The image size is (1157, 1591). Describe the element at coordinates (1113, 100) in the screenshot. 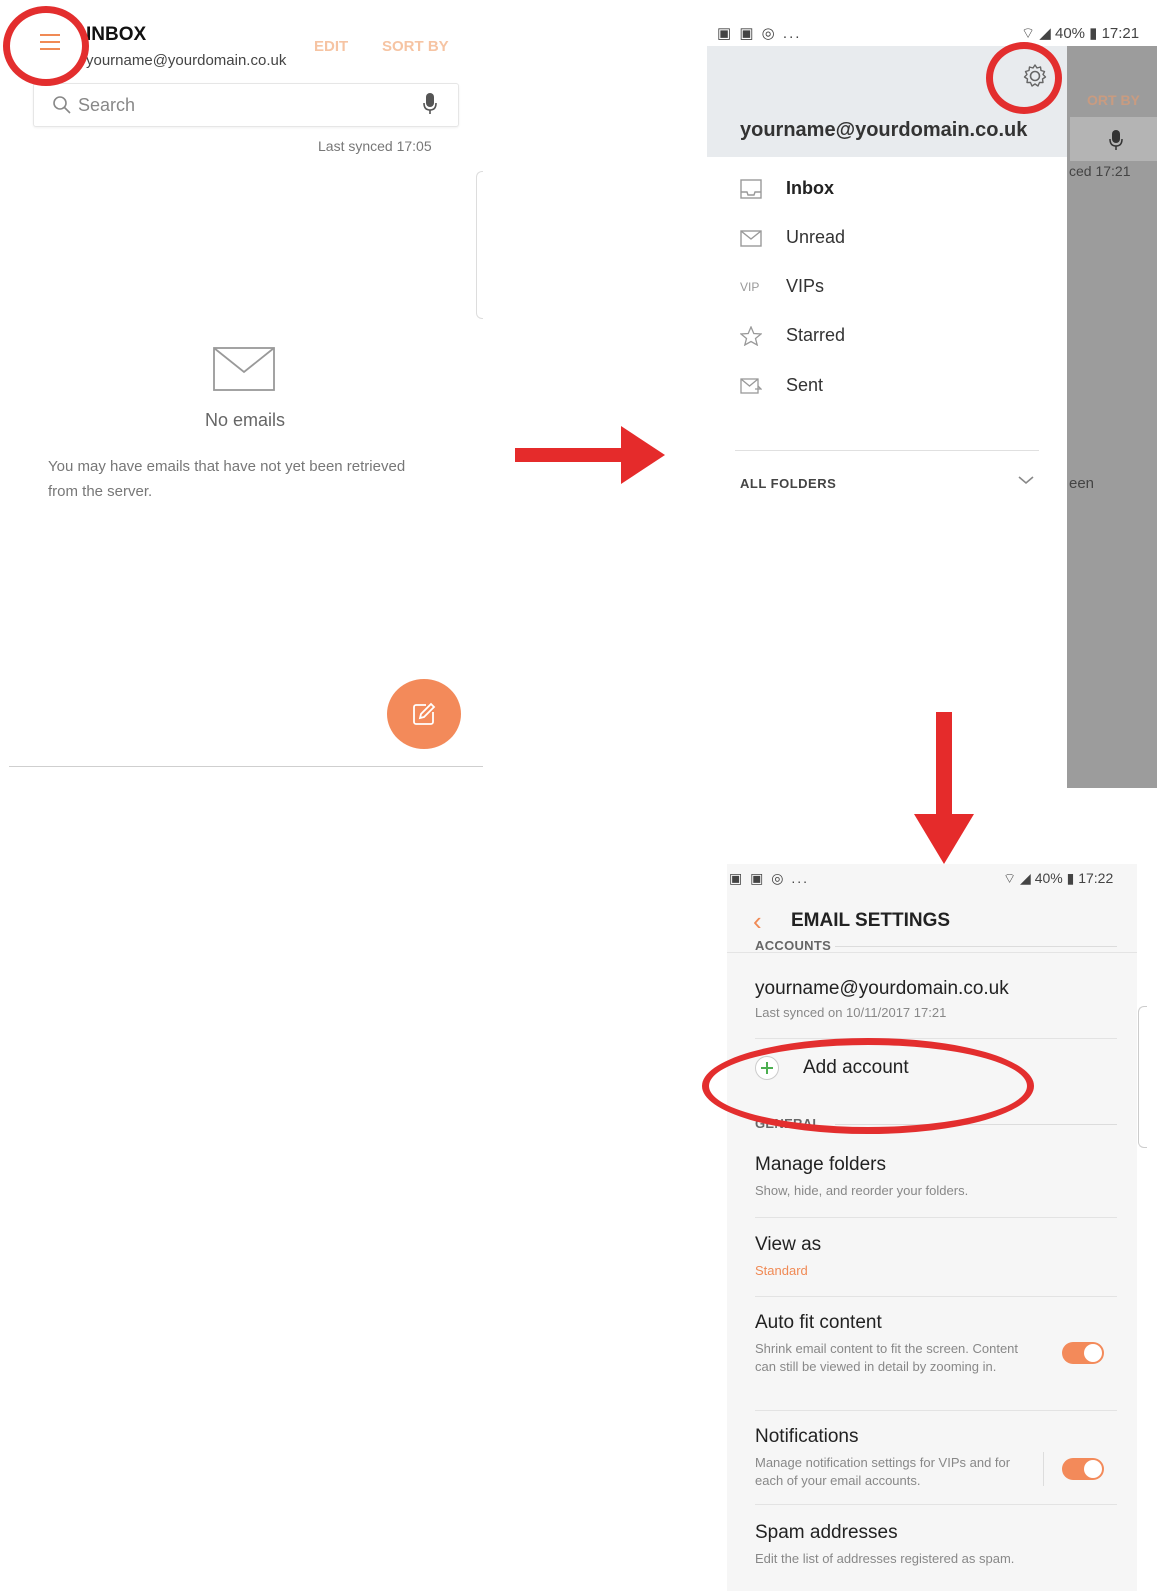

I see `sort-by-fragment: ORT BY` at that location.